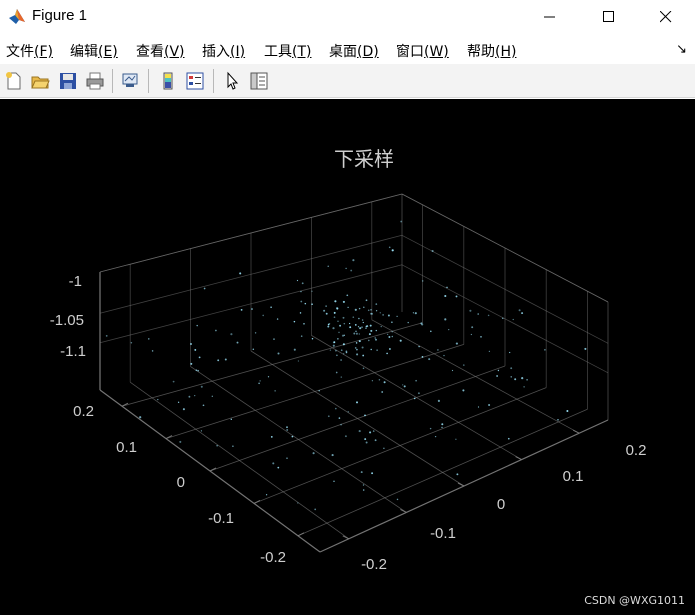  What do you see at coordinates (112, 81) in the screenshot?
I see `toolbar-separator` at bounding box center [112, 81].